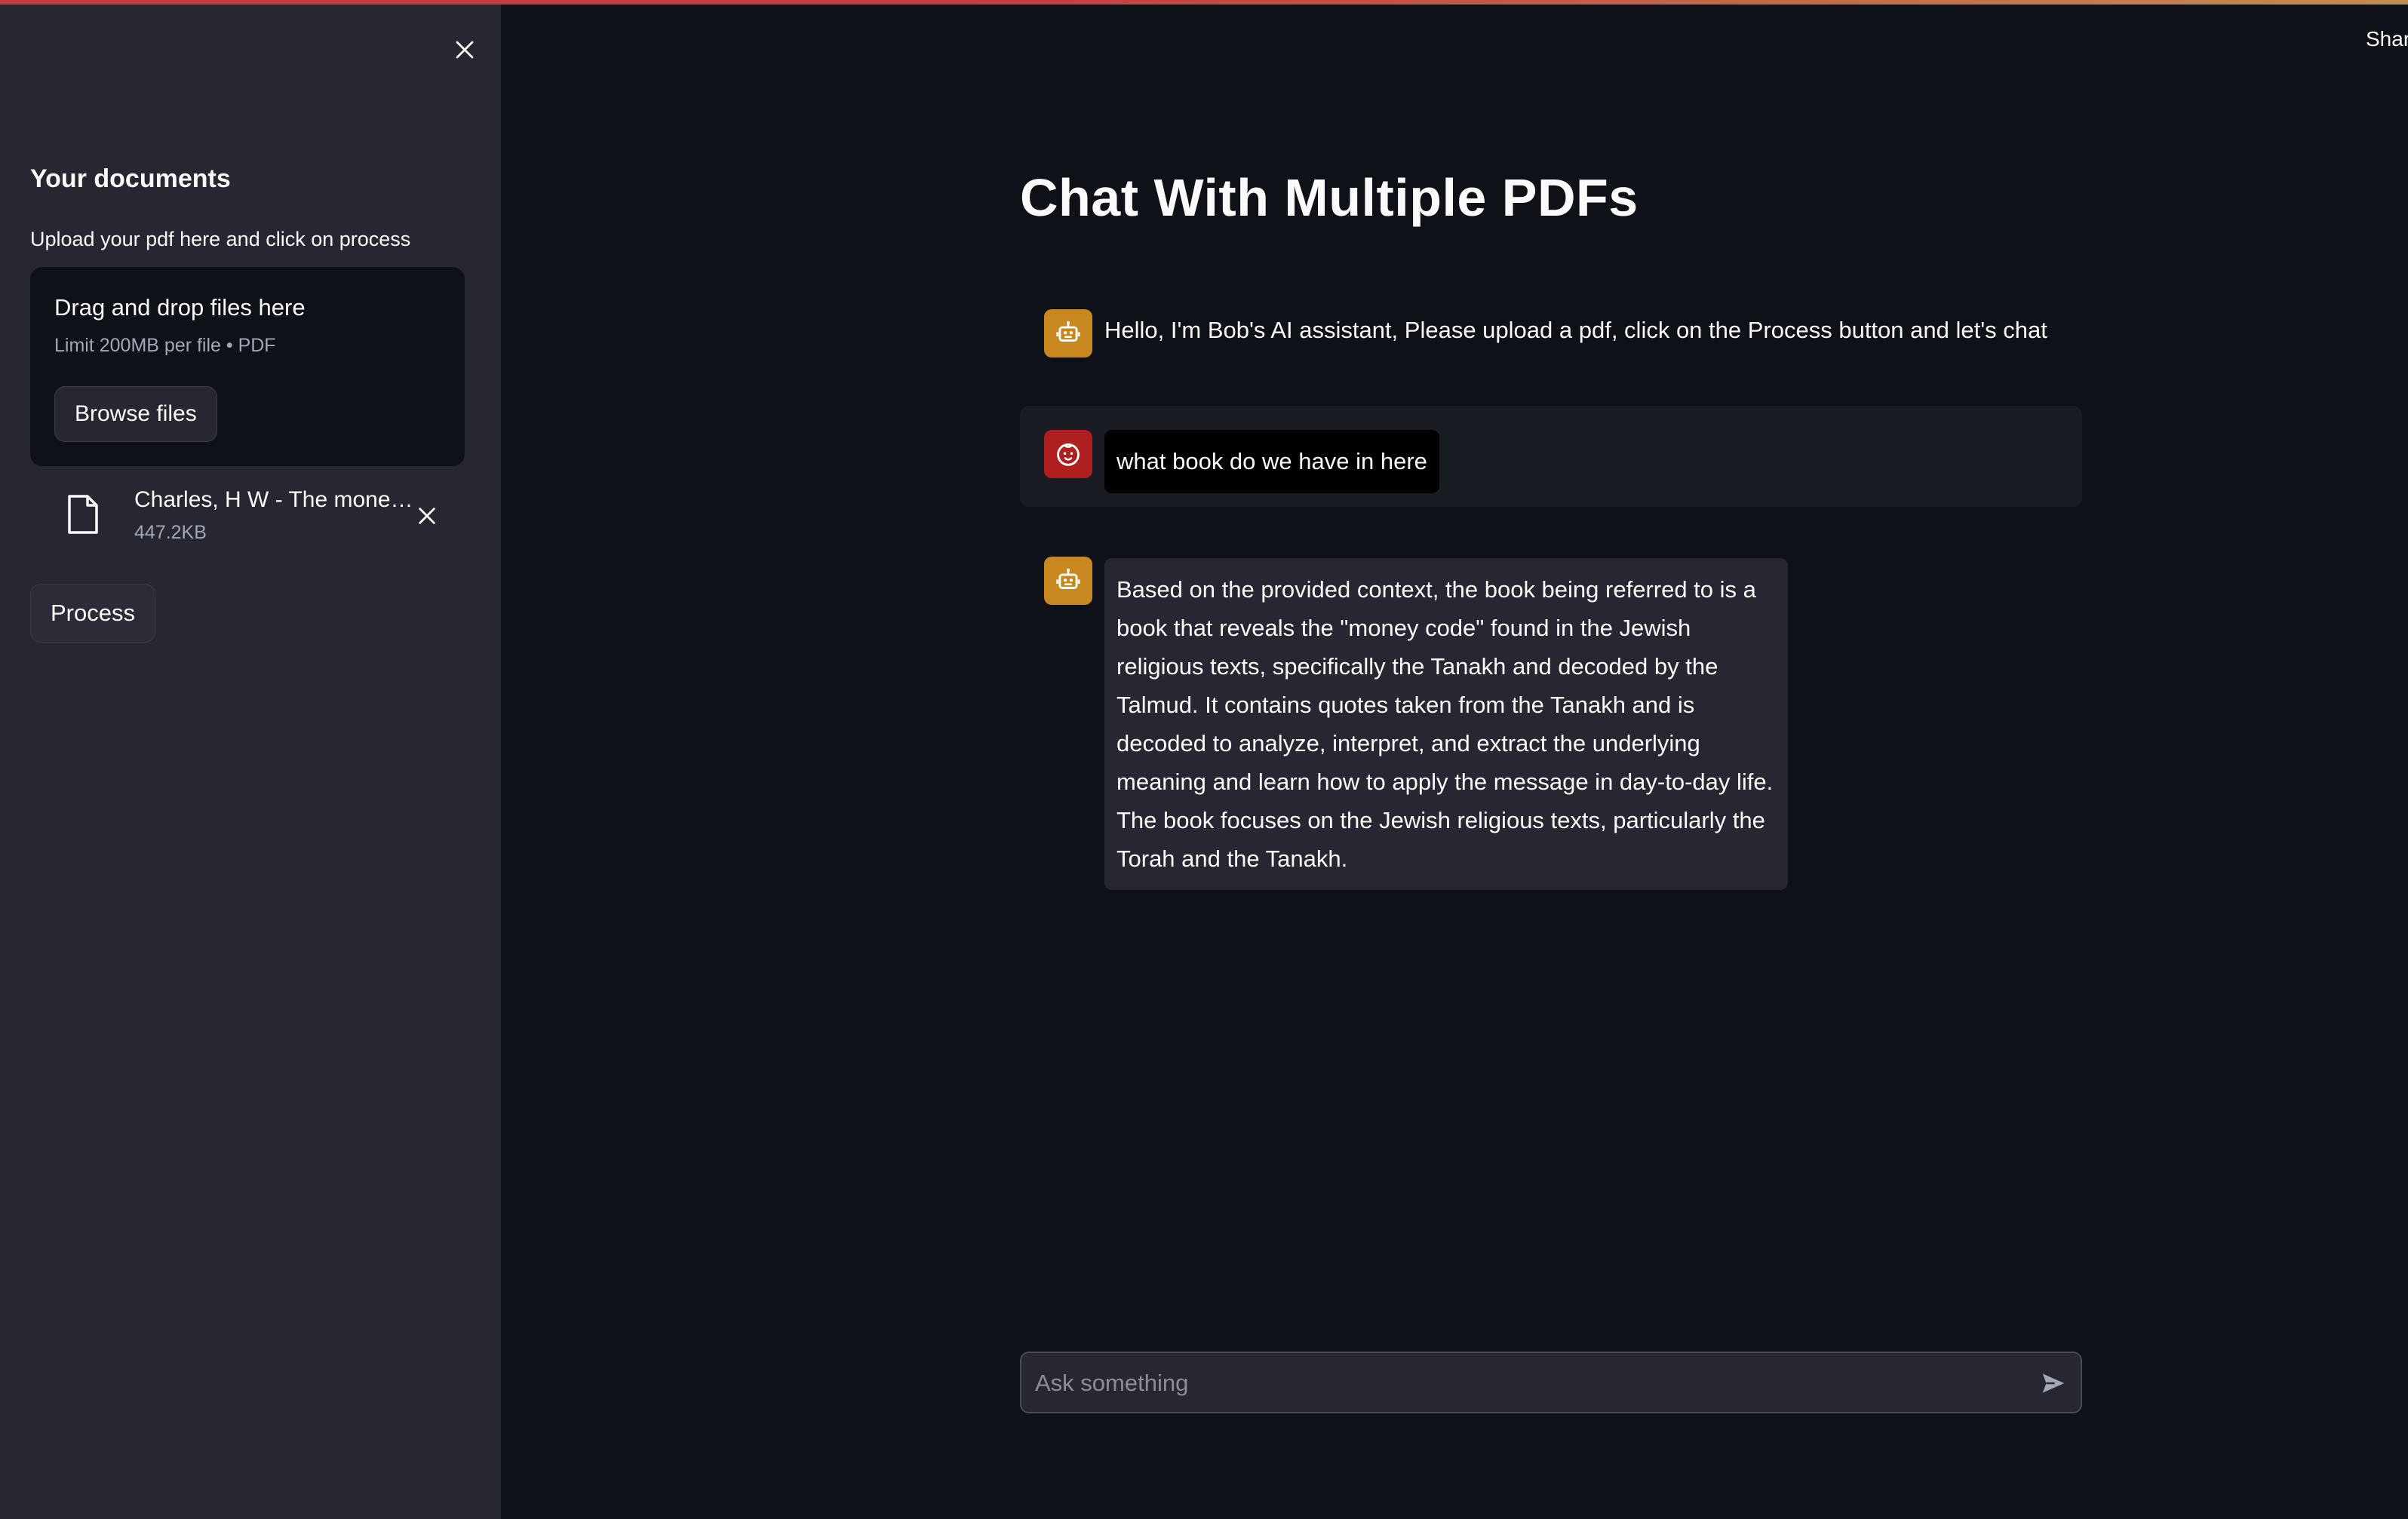  I want to click on file-size: 447.2KB, so click(170, 532).